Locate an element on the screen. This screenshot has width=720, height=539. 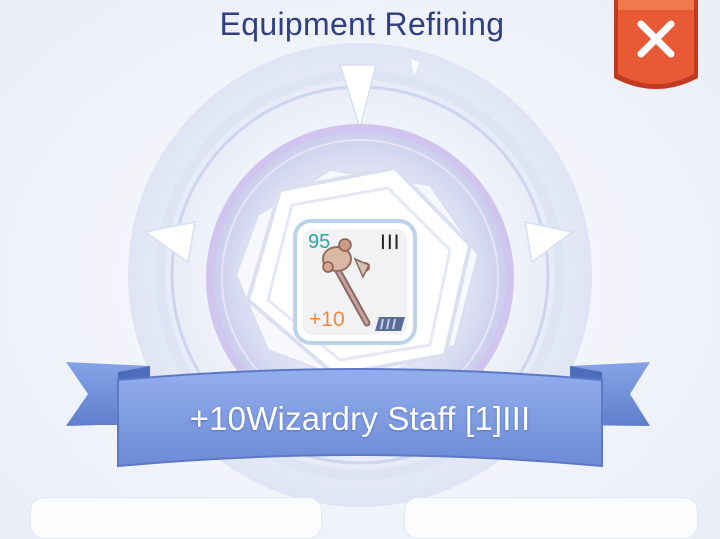
grade-stripe is located at coordinates (390, 324).